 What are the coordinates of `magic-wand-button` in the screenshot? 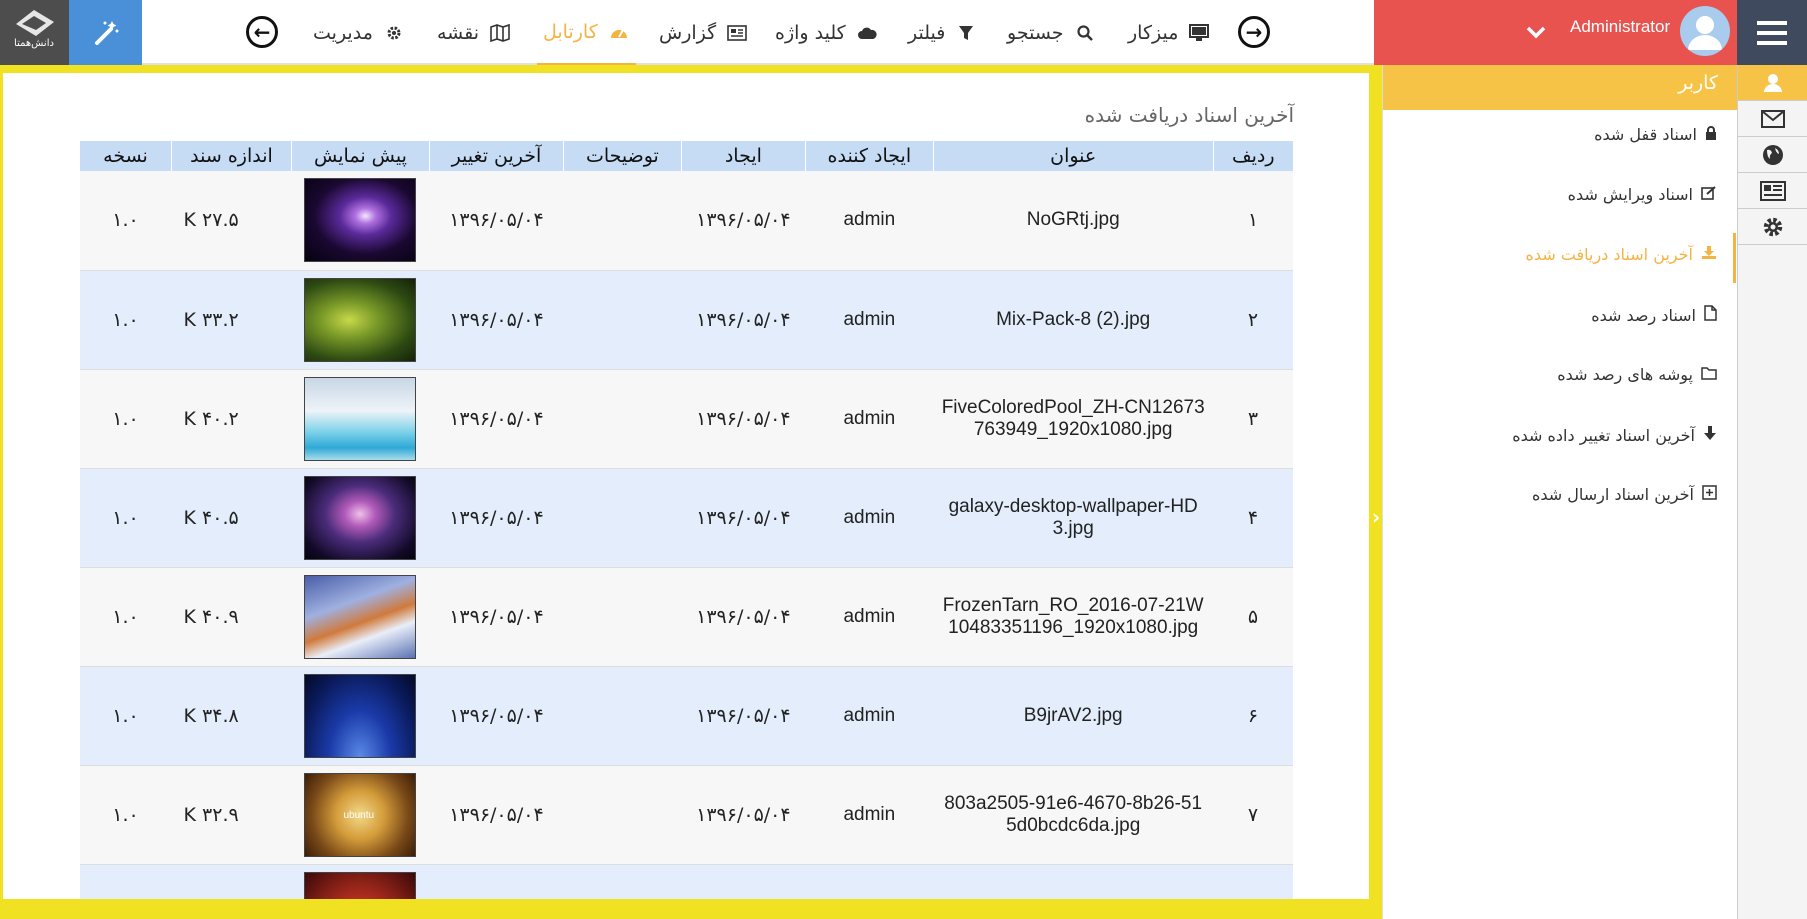 It's located at (105, 32).